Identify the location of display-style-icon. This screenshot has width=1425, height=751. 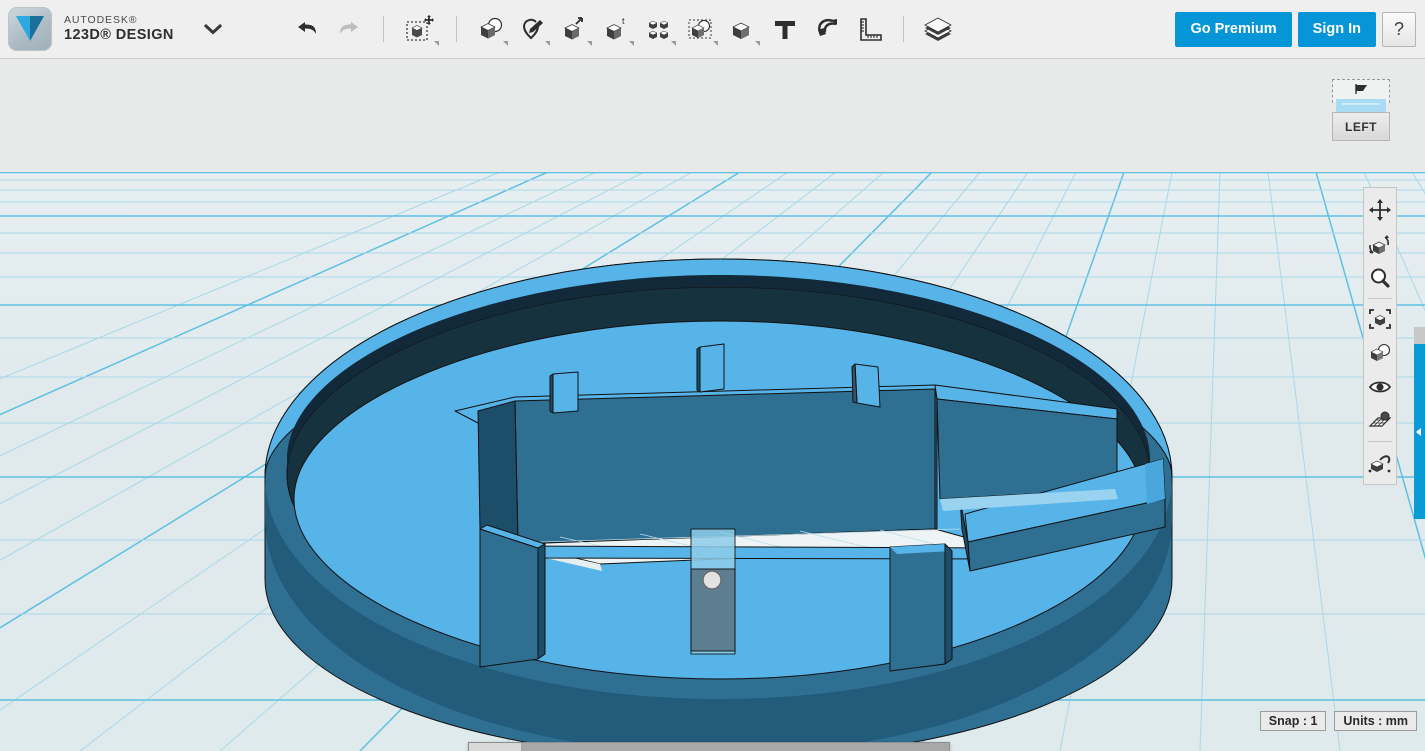
(1380, 353).